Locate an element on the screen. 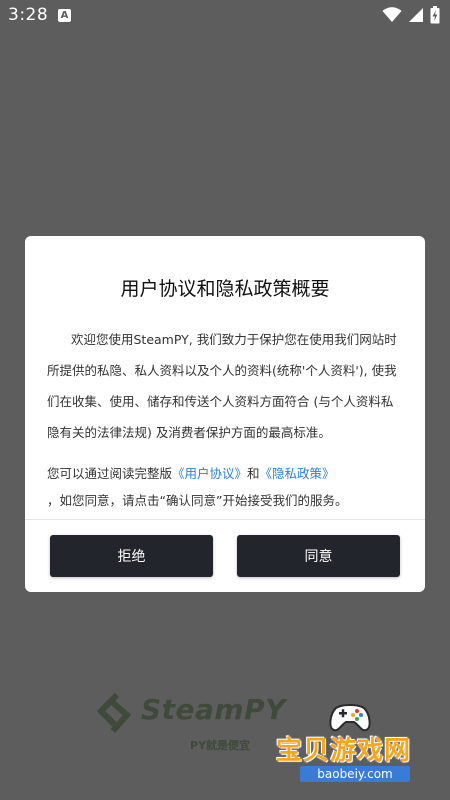  brand-name: SteamPY is located at coordinates (213, 709).